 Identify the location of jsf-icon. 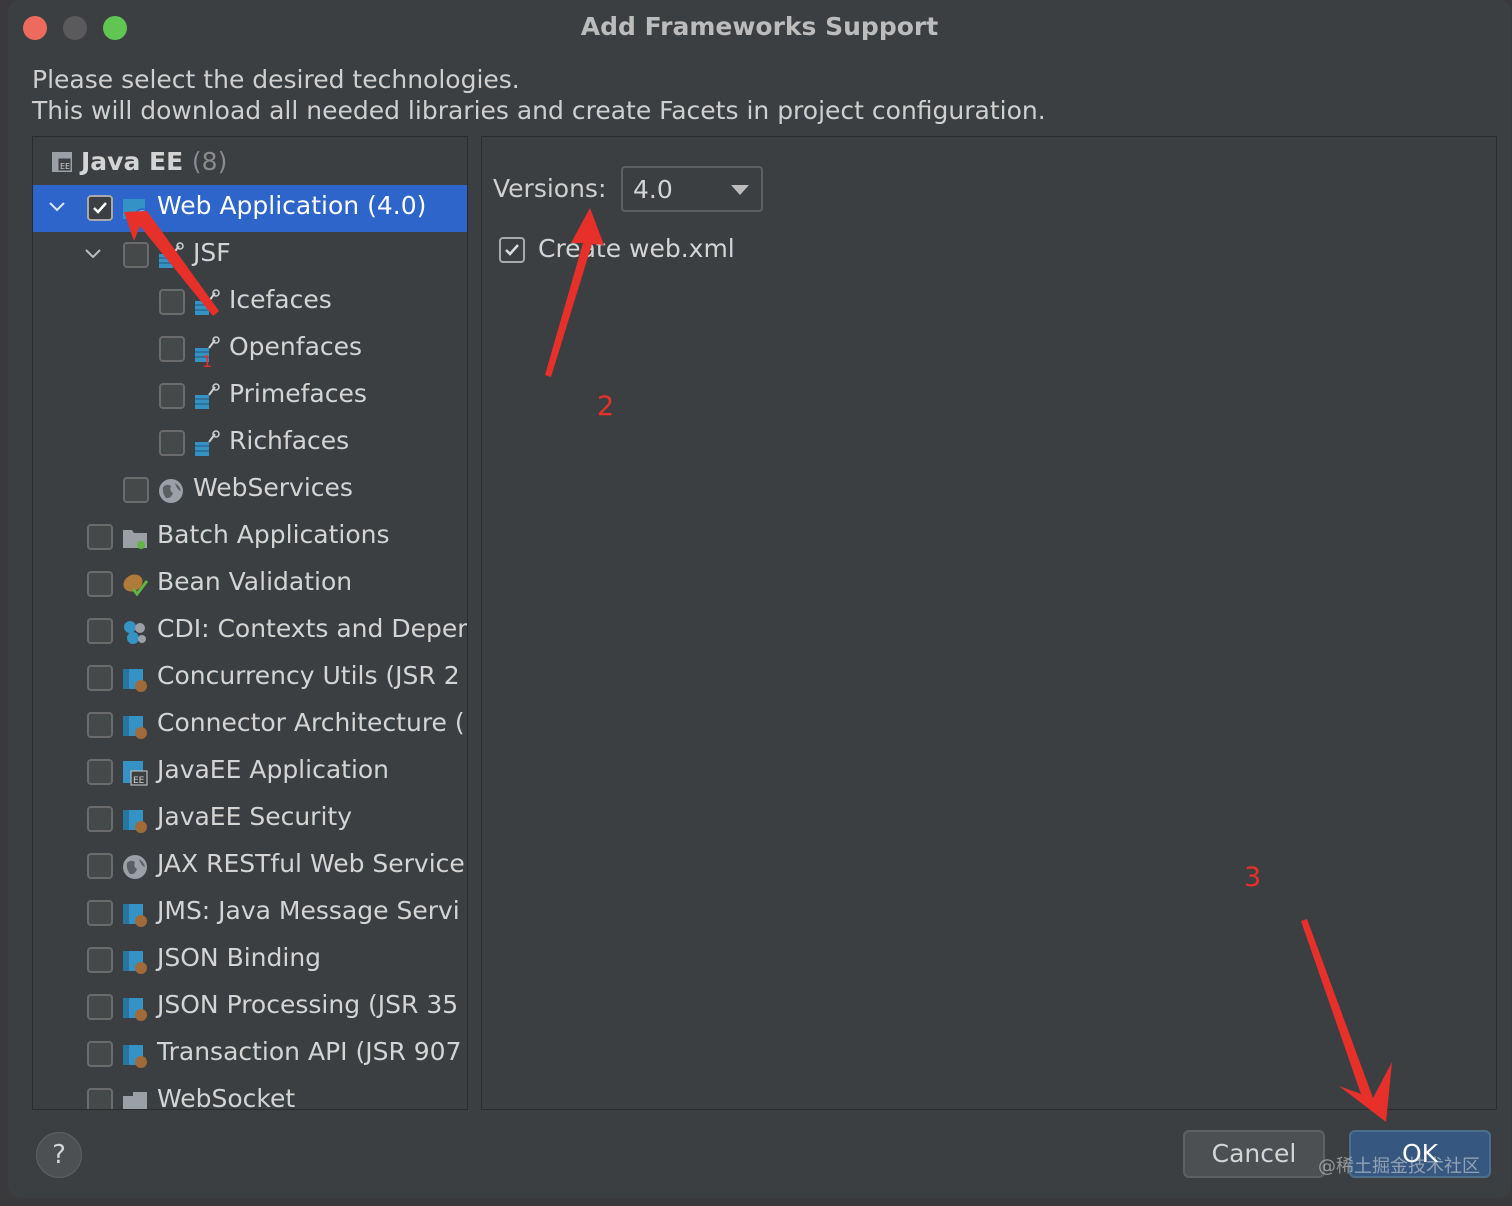
(171, 255).